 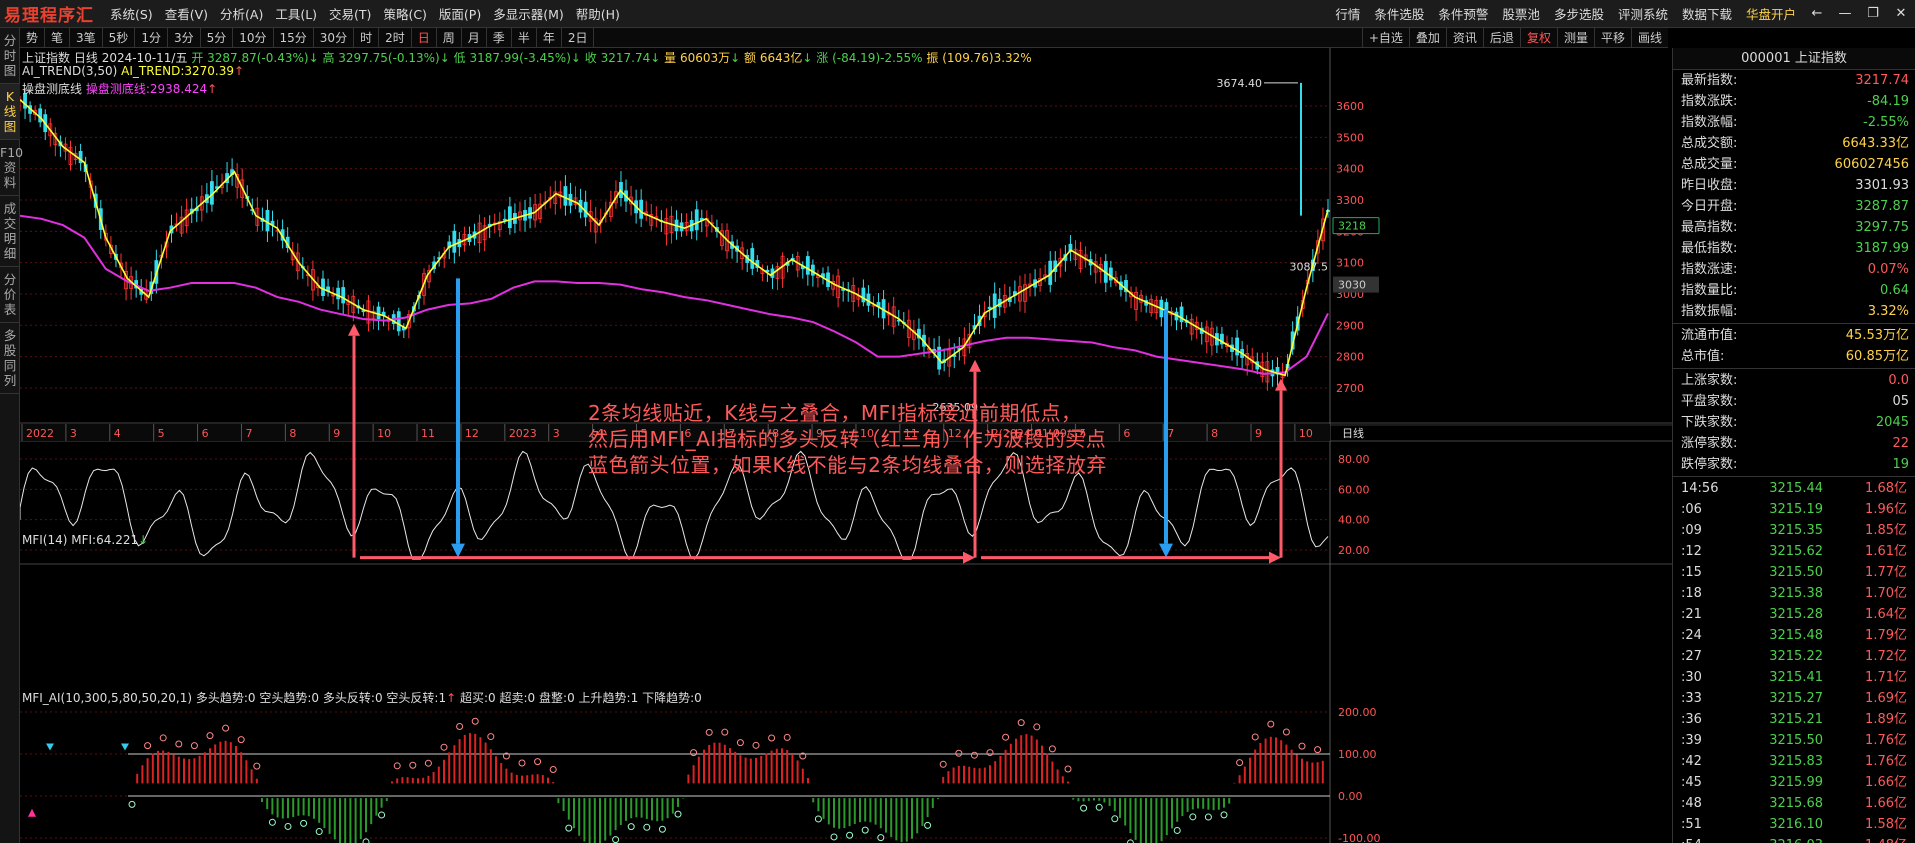 What do you see at coordinates (524, 37) in the screenshot?
I see `period-16: 半` at bounding box center [524, 37].